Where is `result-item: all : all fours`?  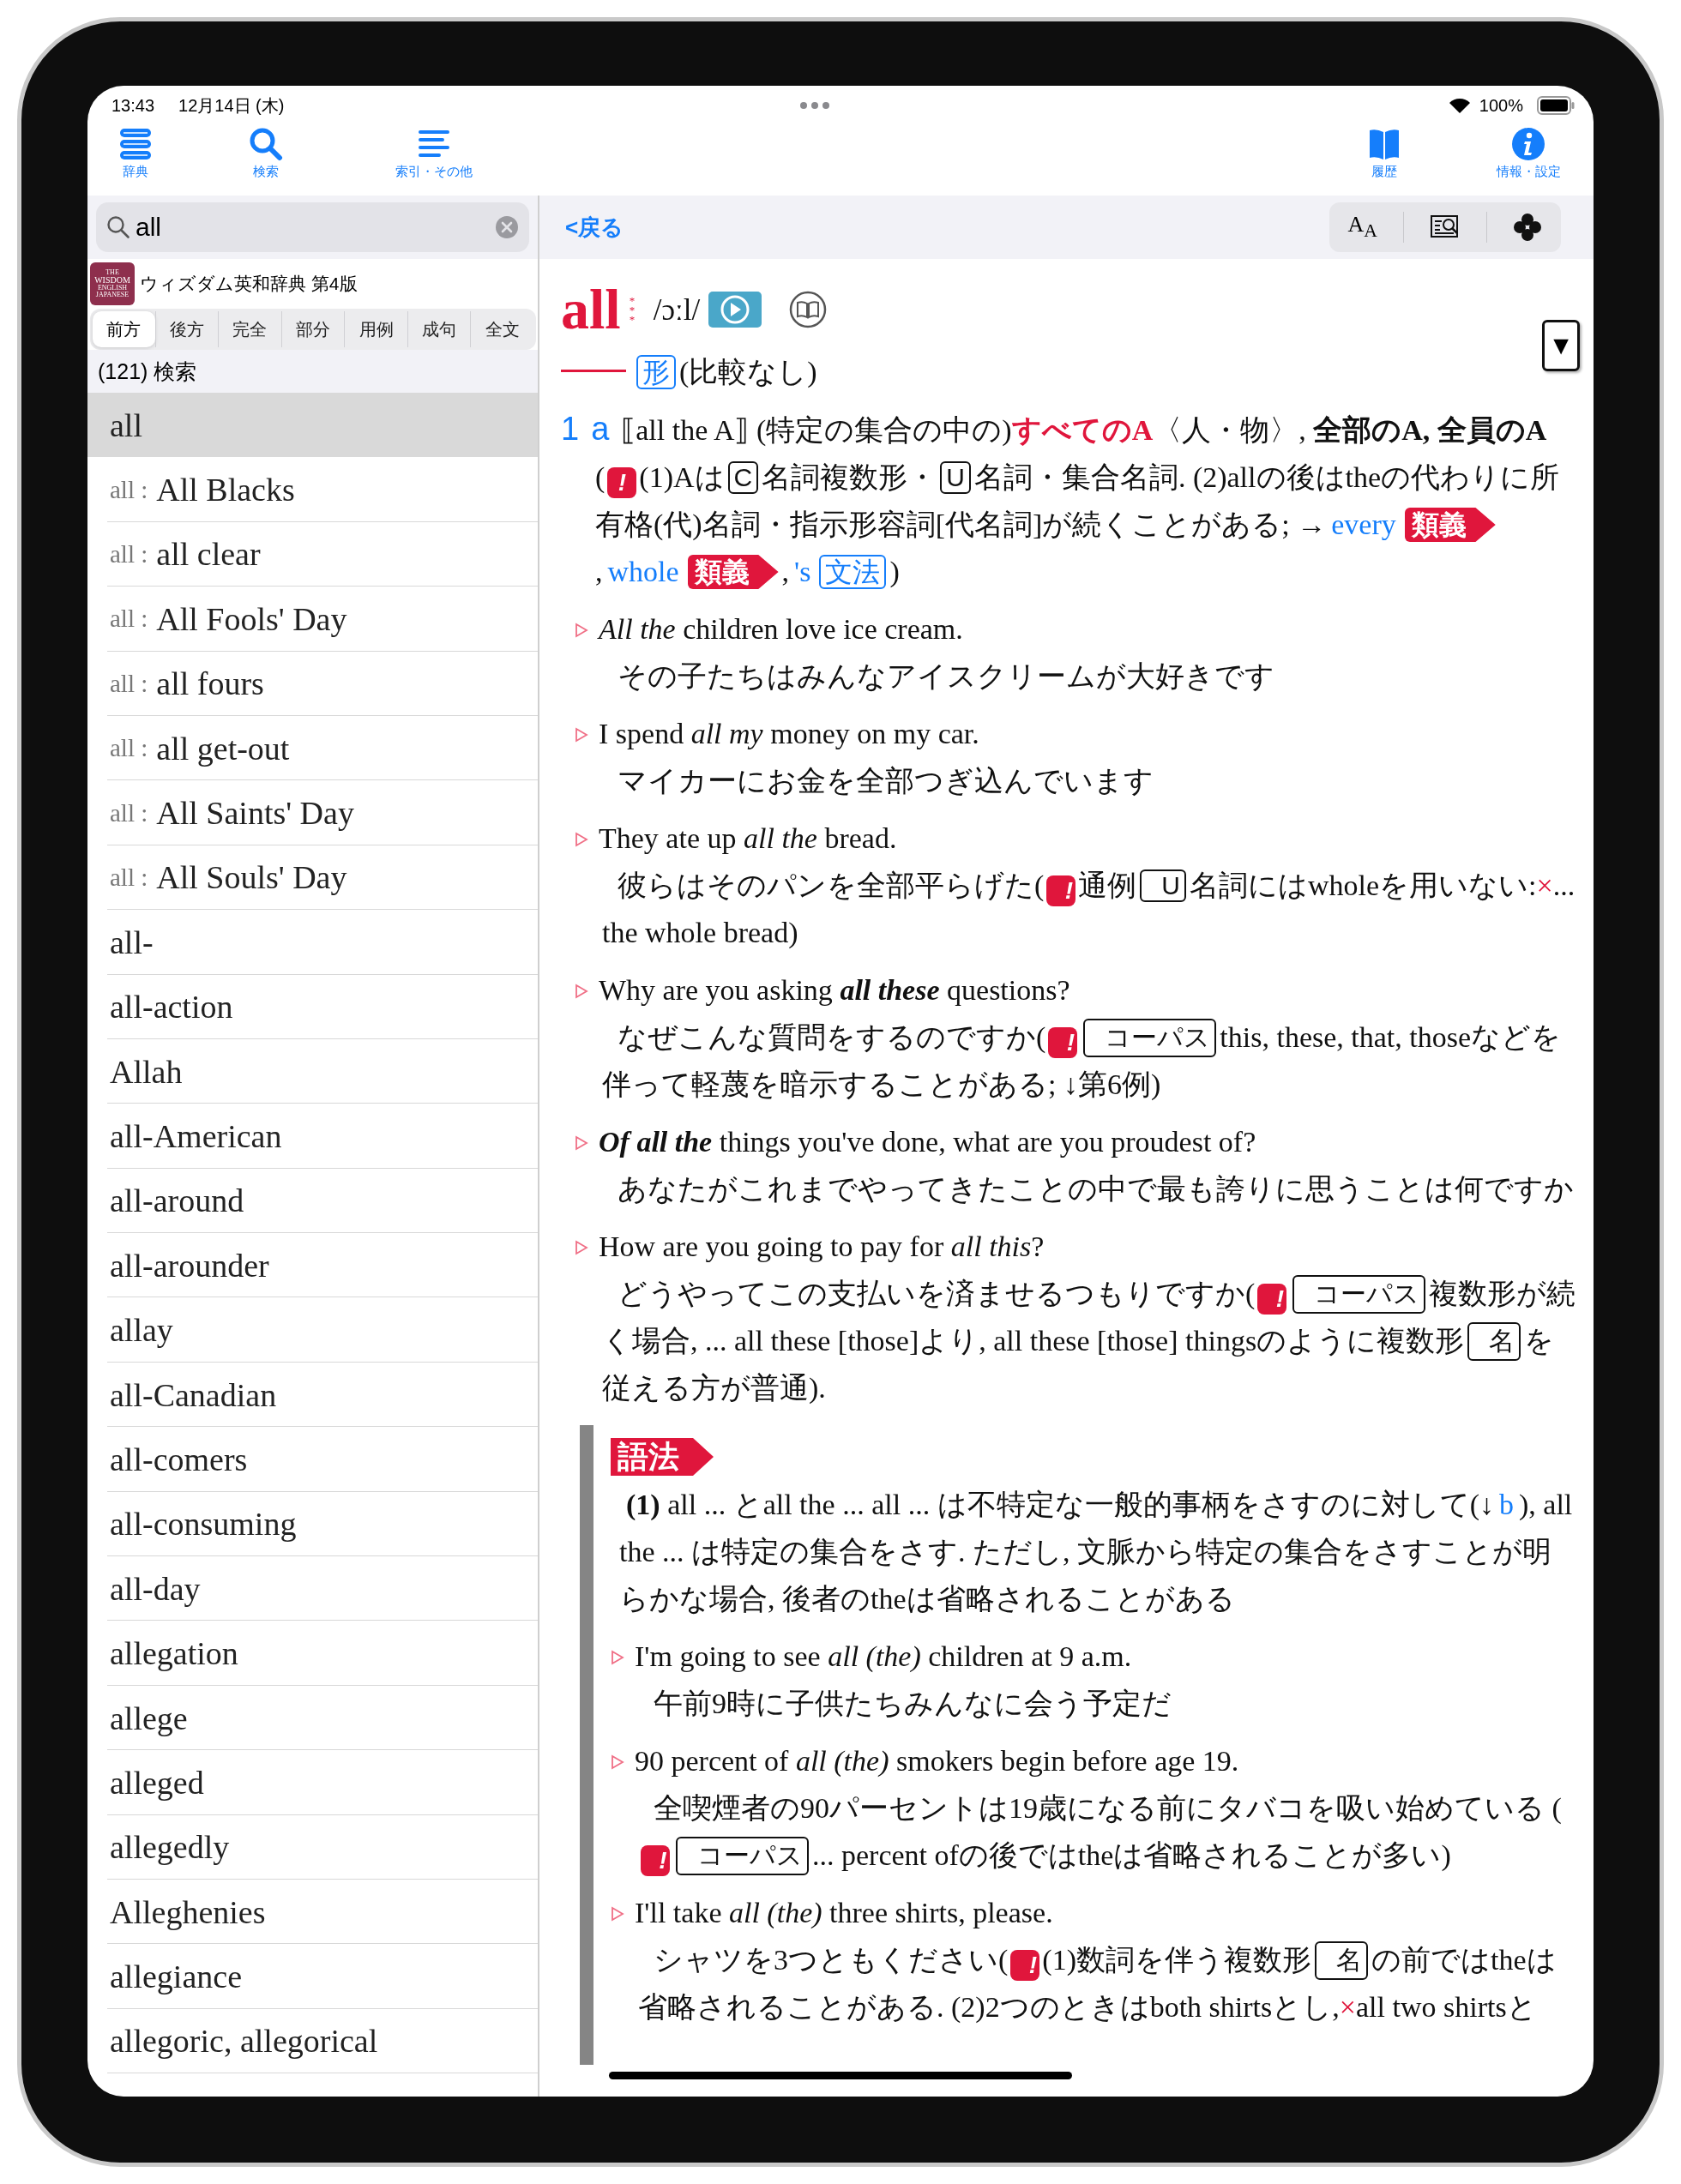
result-item: all : all fours is located at coordinates (312, 684).